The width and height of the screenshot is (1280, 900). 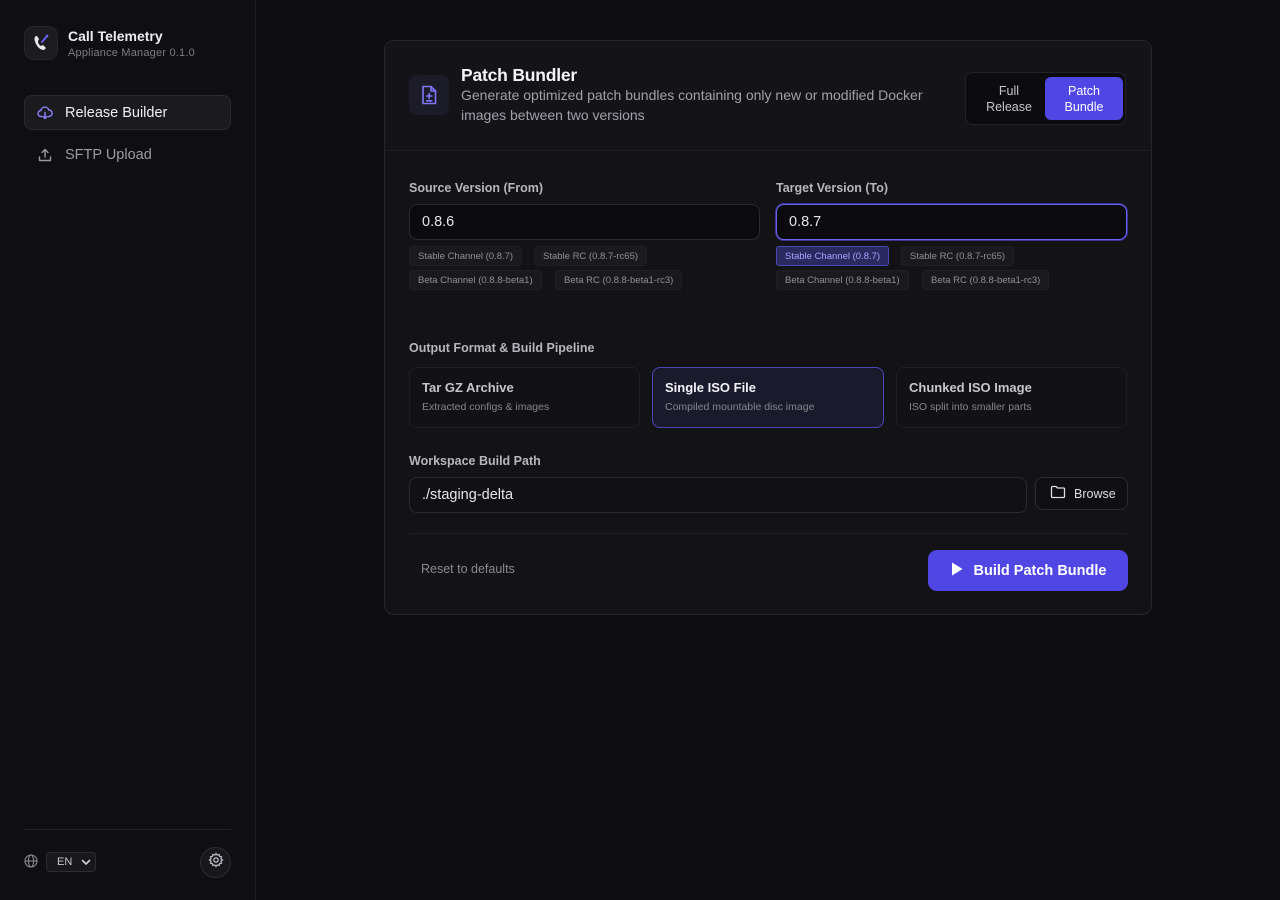 I want to click on output-format-label: Output Format & Build Pipeline, so click(x=502, y=348).